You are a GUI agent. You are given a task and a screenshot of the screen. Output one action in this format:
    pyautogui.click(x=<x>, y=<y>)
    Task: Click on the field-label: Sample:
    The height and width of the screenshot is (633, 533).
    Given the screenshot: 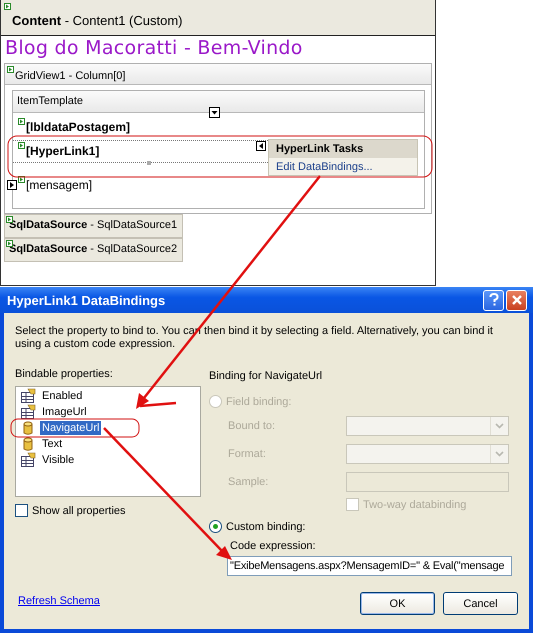 What is the action you would take?
    pyautogui.click(x=248, y=482)
    